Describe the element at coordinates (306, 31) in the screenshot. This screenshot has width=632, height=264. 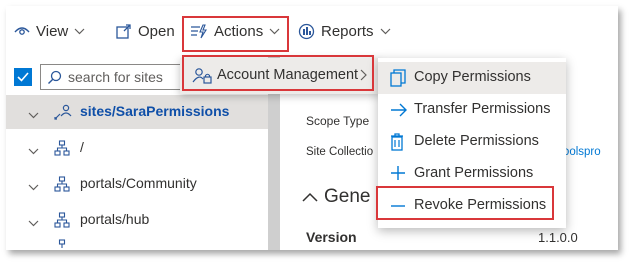
I see `reports-icon` at that location.